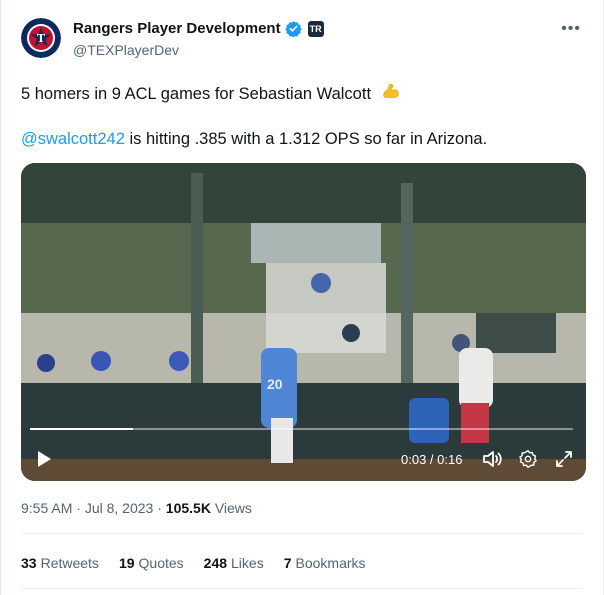 This screenshot has height=595, width=604. I want to click on tweet-meta: 9:55 AM · Jul 8, 2023 · 105.5K Views, so click(136, 508).